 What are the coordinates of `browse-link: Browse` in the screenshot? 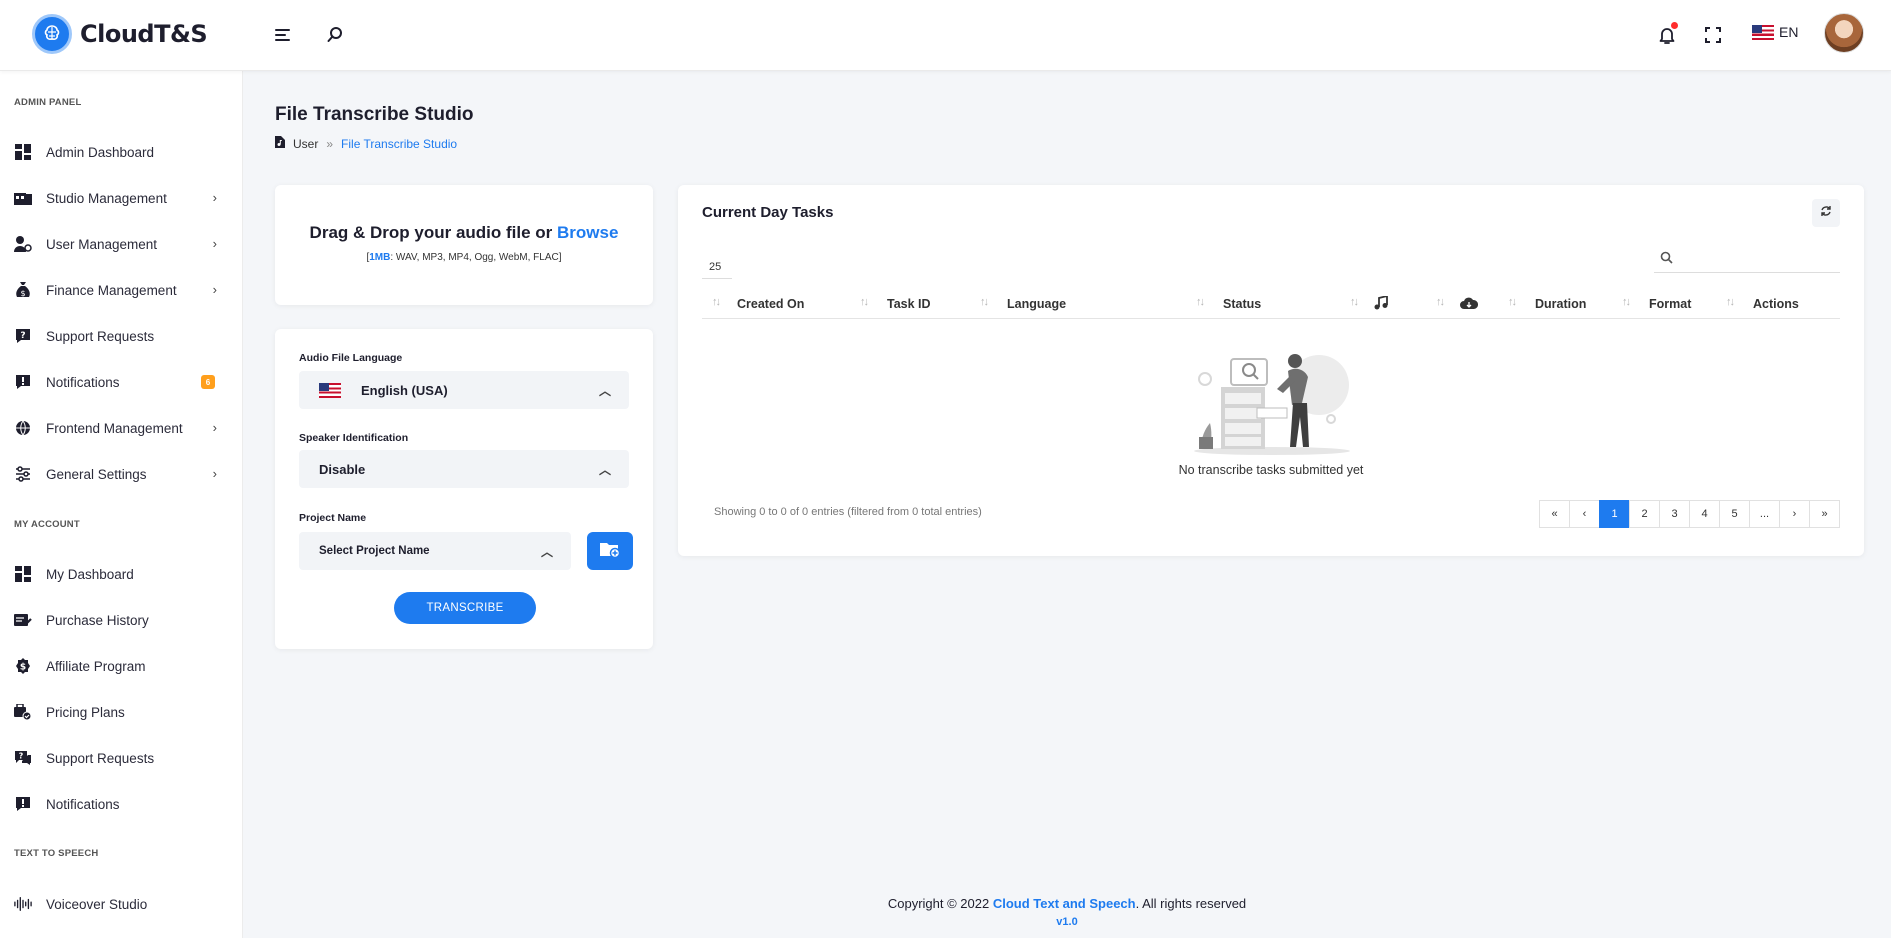 It's located at (587, 232).